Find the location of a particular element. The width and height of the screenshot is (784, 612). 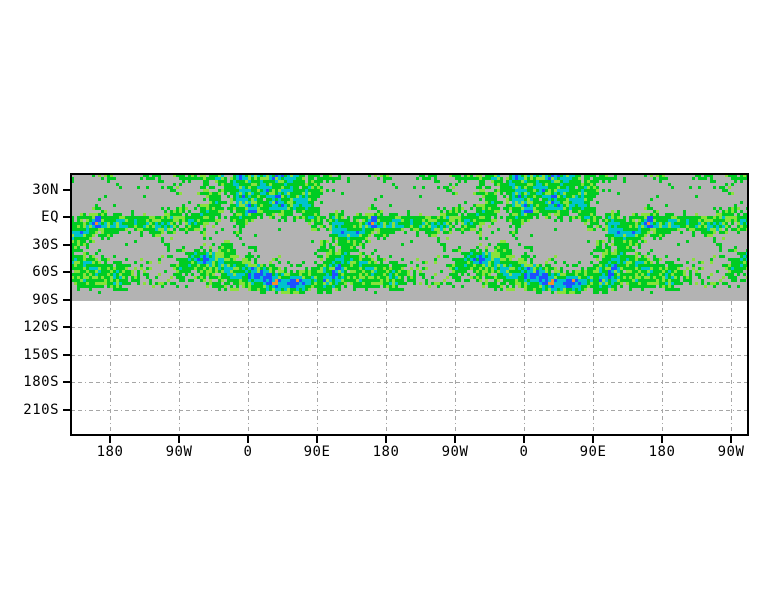

y-tick-label: 30N is located at coordinates (45, 190).